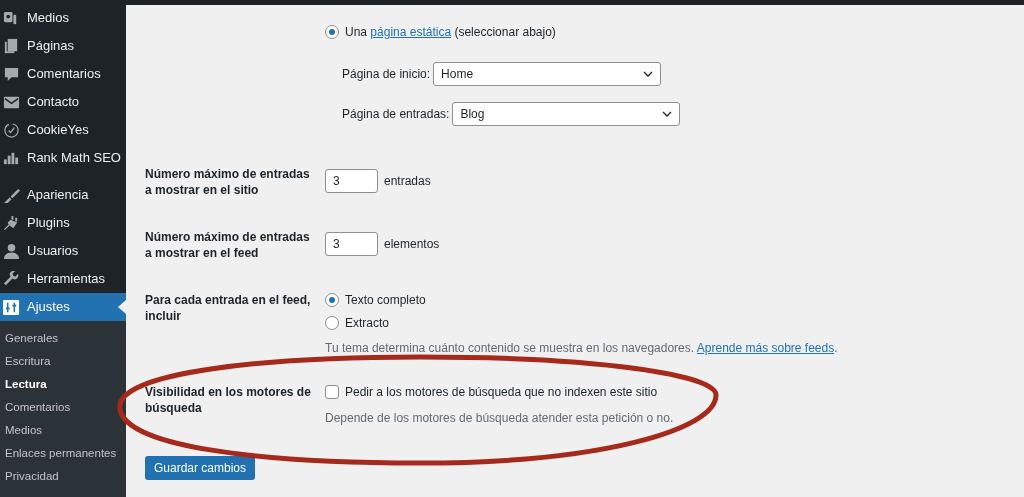 Image resolution: width=1024 pixels, height=497 pixels. Describe the element at coordinates (11, 74) in the screenshot. I see `speech-bubble-icon` at that location.